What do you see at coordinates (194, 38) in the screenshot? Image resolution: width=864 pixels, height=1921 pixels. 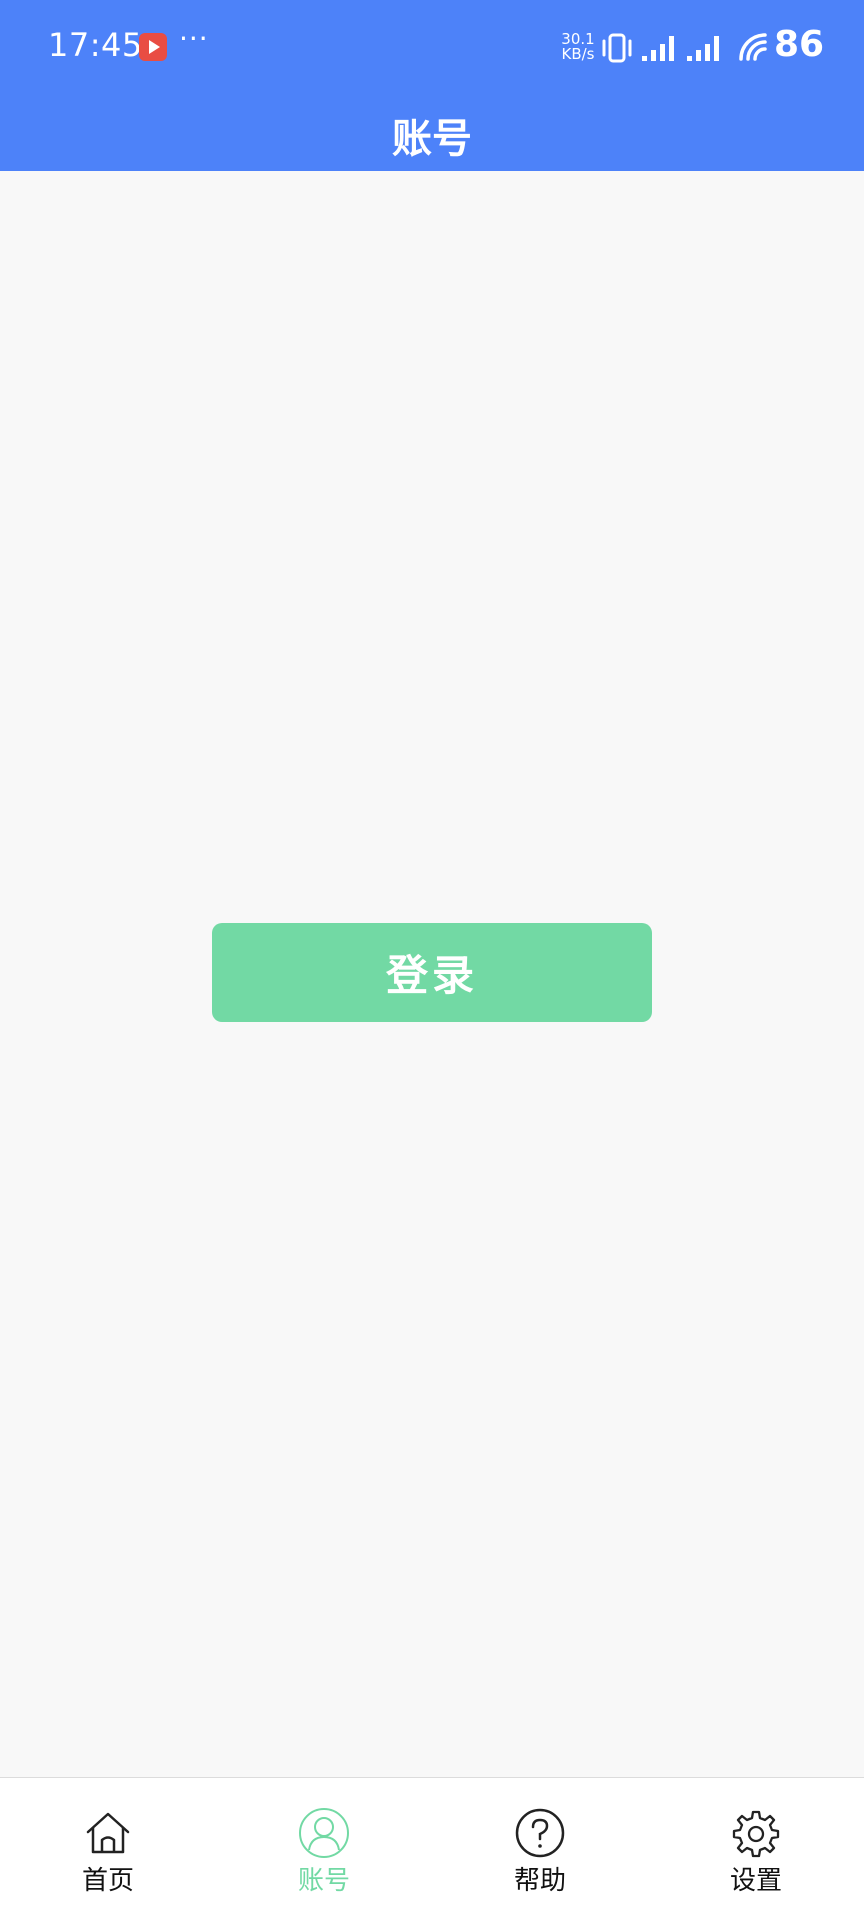 I see `more-notifications-icon: ···` at bounding box center [194, 38].